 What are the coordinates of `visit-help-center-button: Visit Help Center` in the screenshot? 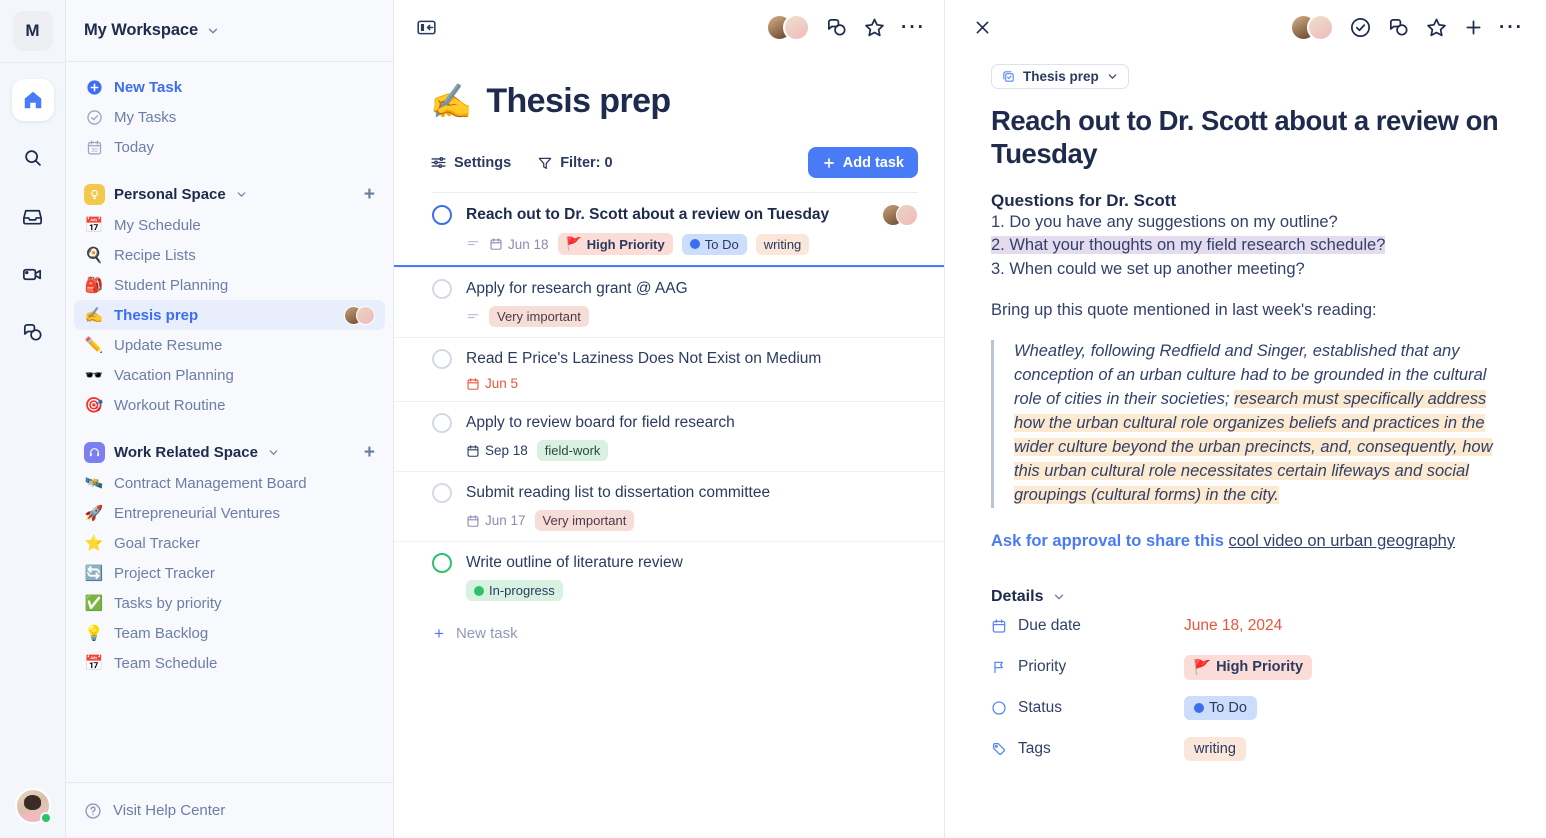 It's located at (229, 810).